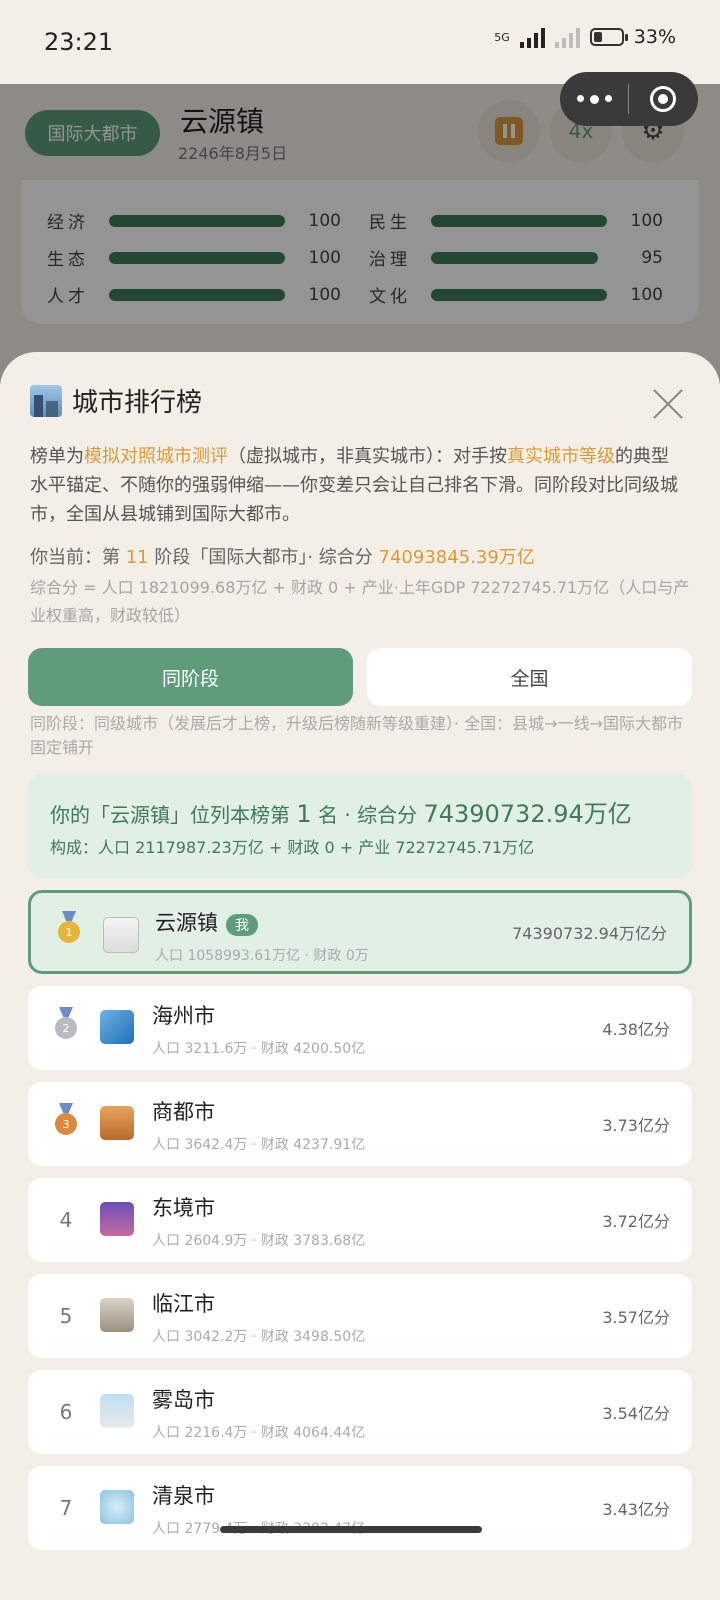  Describe the element at coordinates (117, 1411) in the screenshot. I see `foggy-bridge-icon` at that location.